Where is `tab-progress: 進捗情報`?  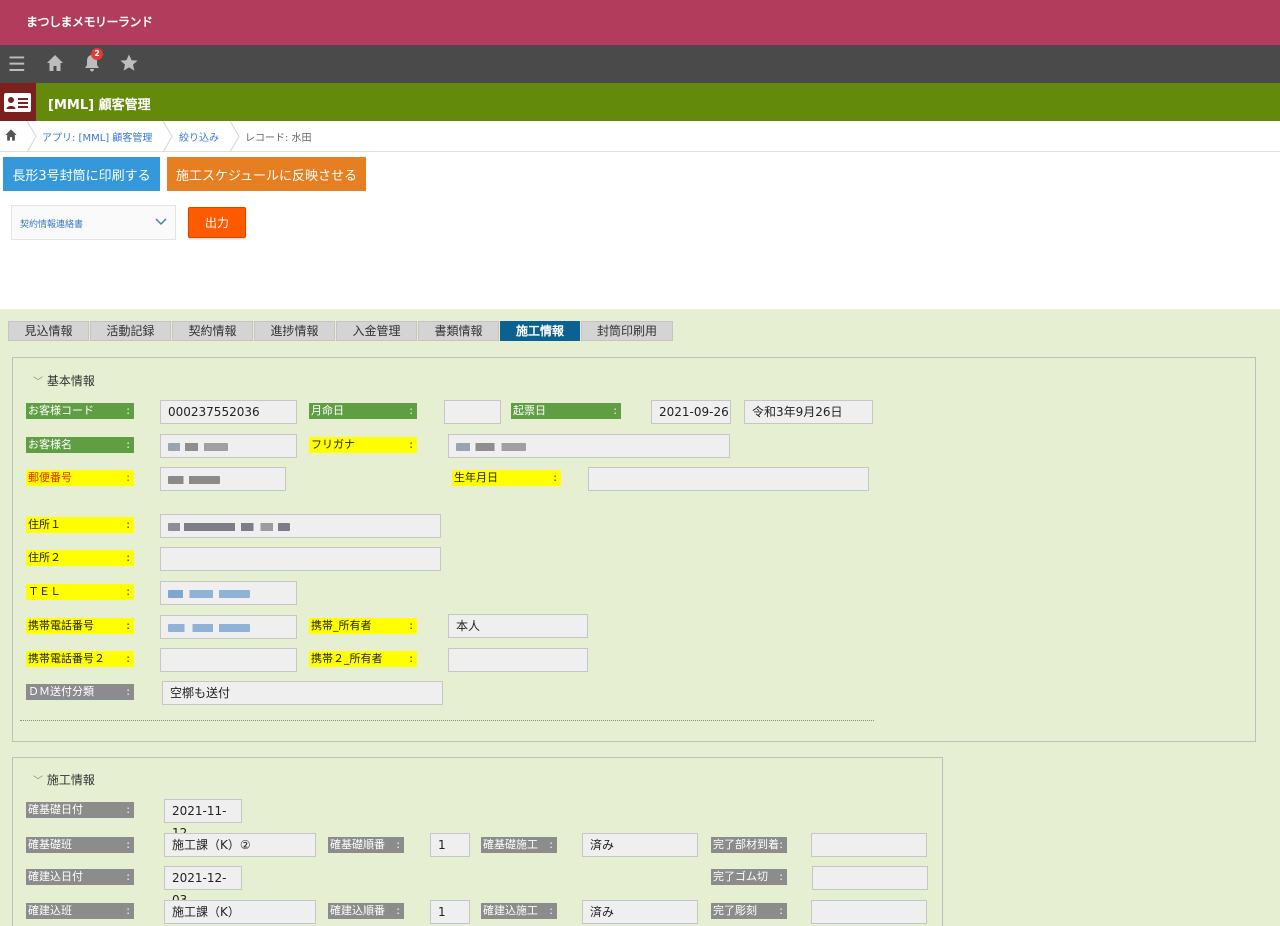
tab-progress: 進捗情報 is located at coordinates (294, 331).